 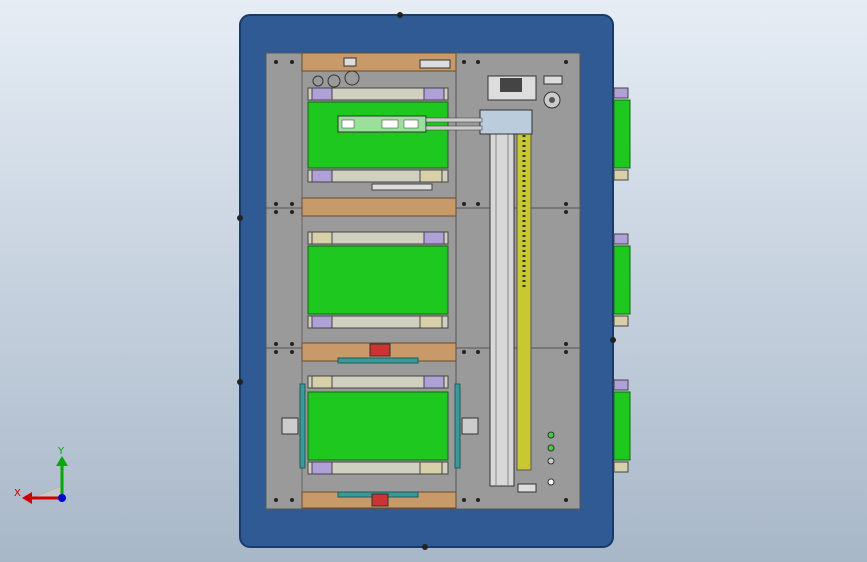 What do you see at coordinates (622, 280) in the screenshot?
I see `side-motors` at bounding box center [622, 280].